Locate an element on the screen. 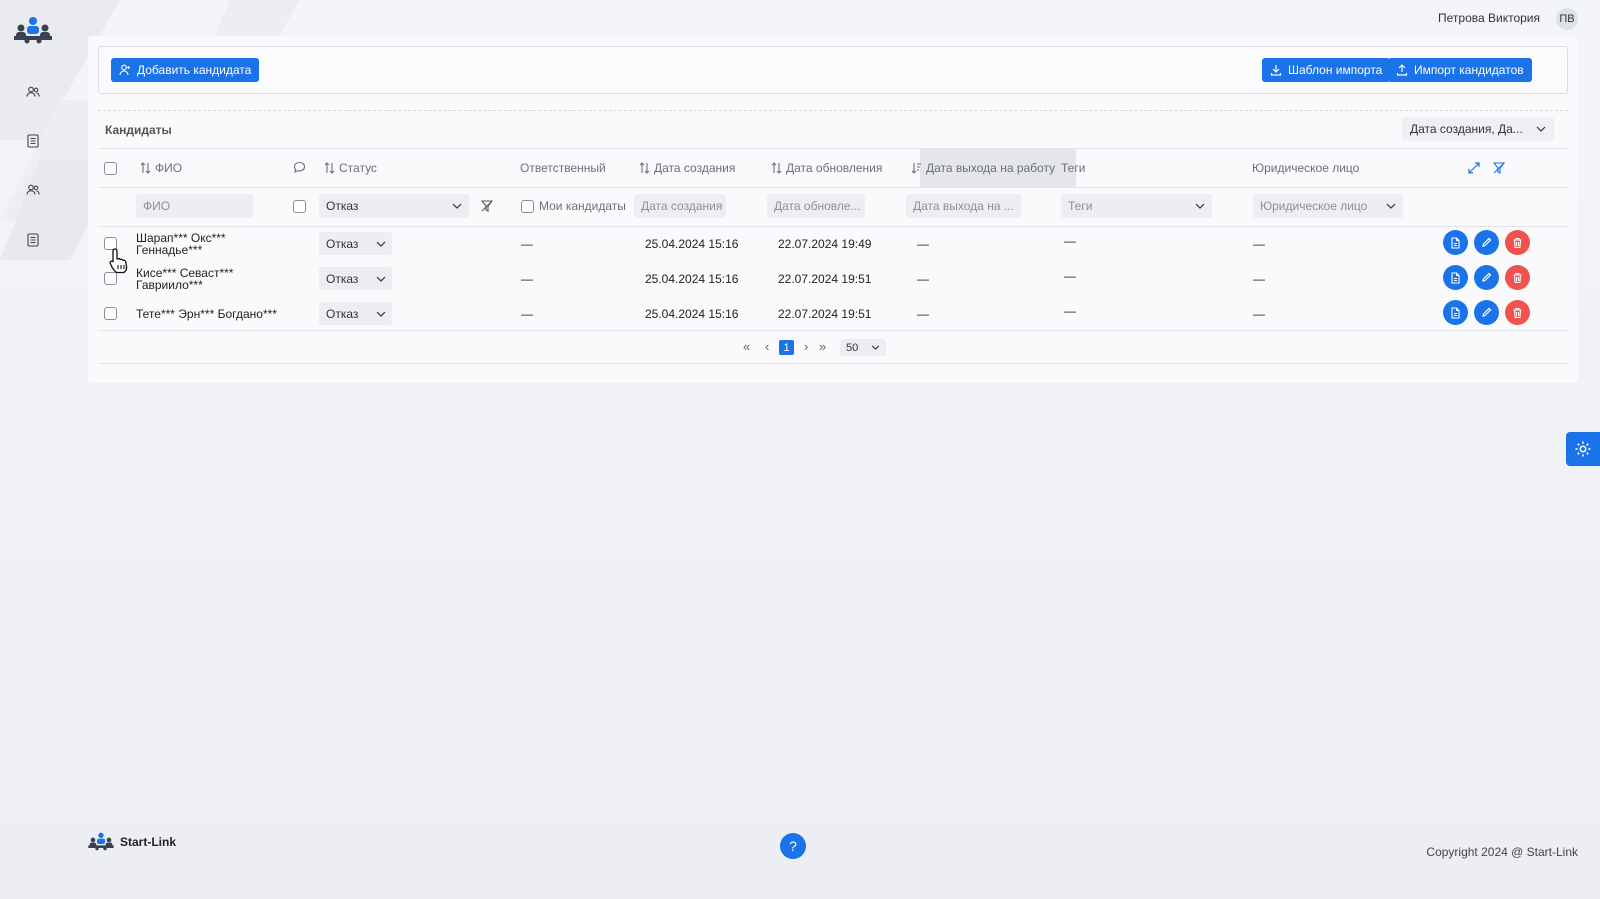 This screenshot has width=1600, height=899. legal-entity-filter-placeholder: Юридическое лицо is located at coordinates (1314, 206).